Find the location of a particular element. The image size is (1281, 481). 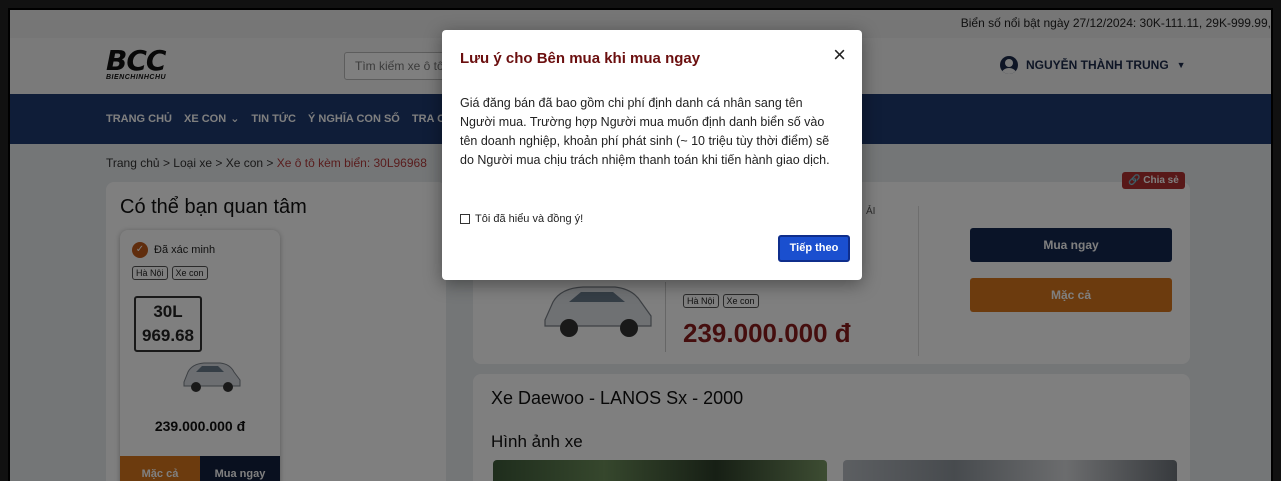

agree-label: Tôi đã hiểu và đồng ý! is located at coordinates (529, 219).